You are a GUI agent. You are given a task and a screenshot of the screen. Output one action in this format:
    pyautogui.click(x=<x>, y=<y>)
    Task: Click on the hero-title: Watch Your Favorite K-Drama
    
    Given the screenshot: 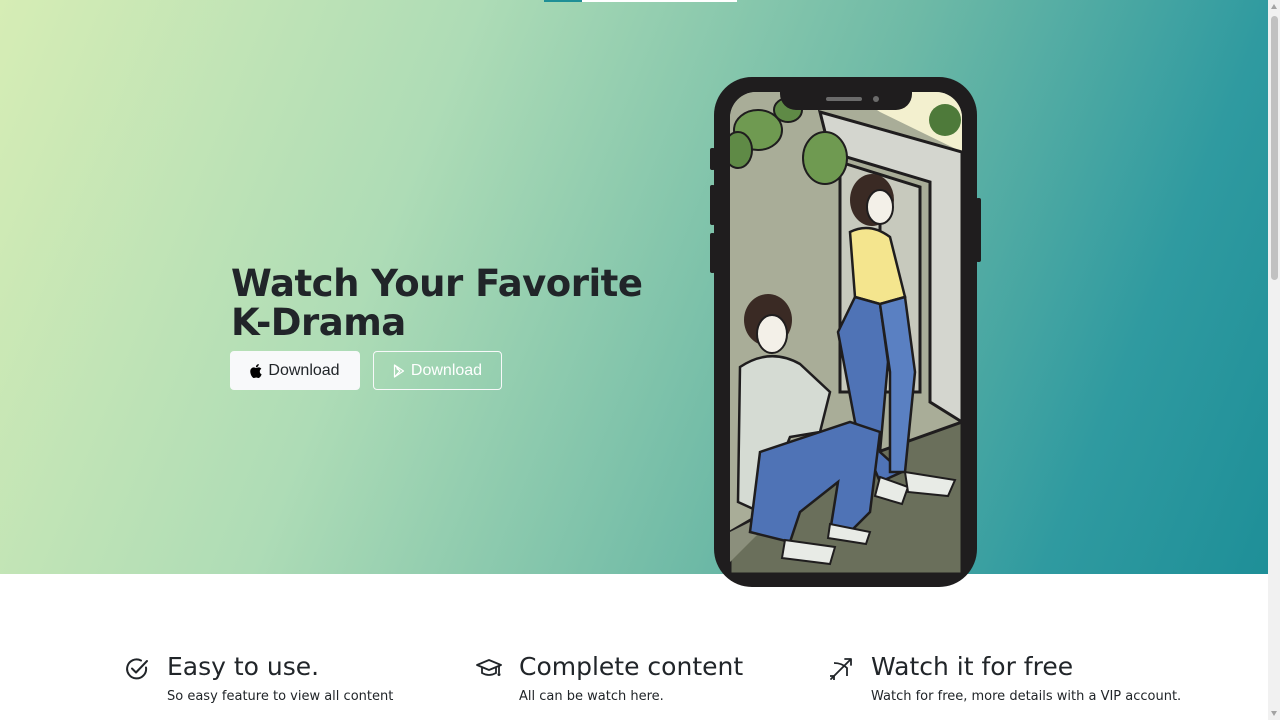 What is the action you would take?
    pyautogui.click(x=441, y=303)
    